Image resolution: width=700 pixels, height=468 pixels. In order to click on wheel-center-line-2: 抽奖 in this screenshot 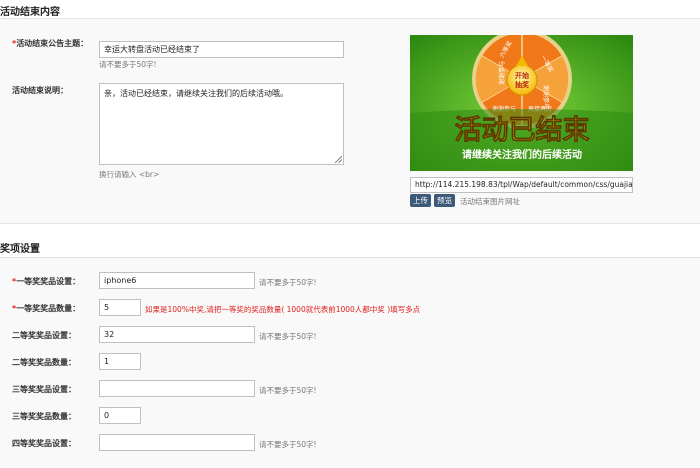, I will do `click(522, 84)`.